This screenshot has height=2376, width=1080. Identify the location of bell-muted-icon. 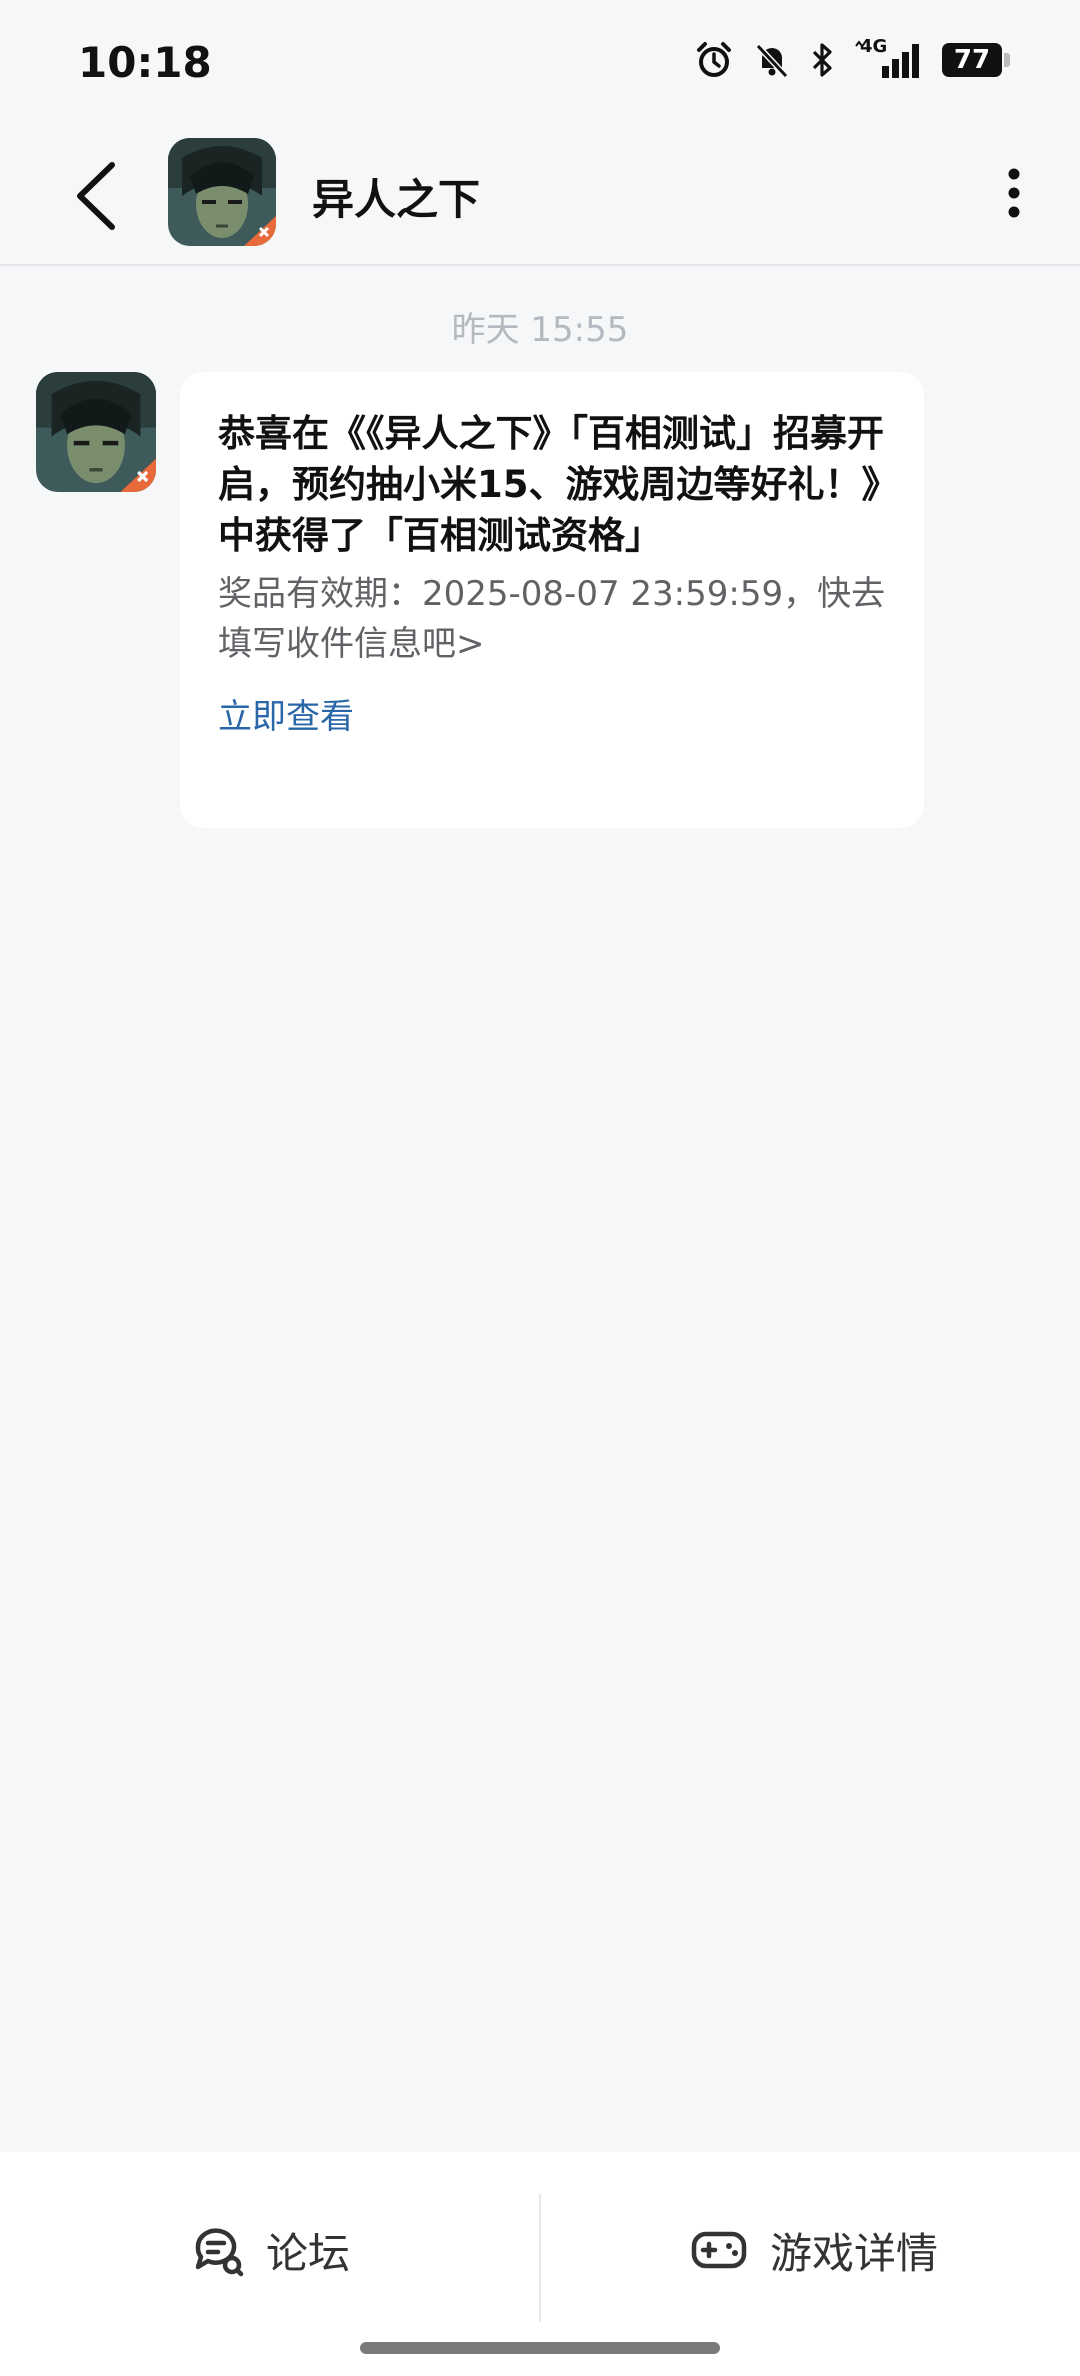
(772, 61).